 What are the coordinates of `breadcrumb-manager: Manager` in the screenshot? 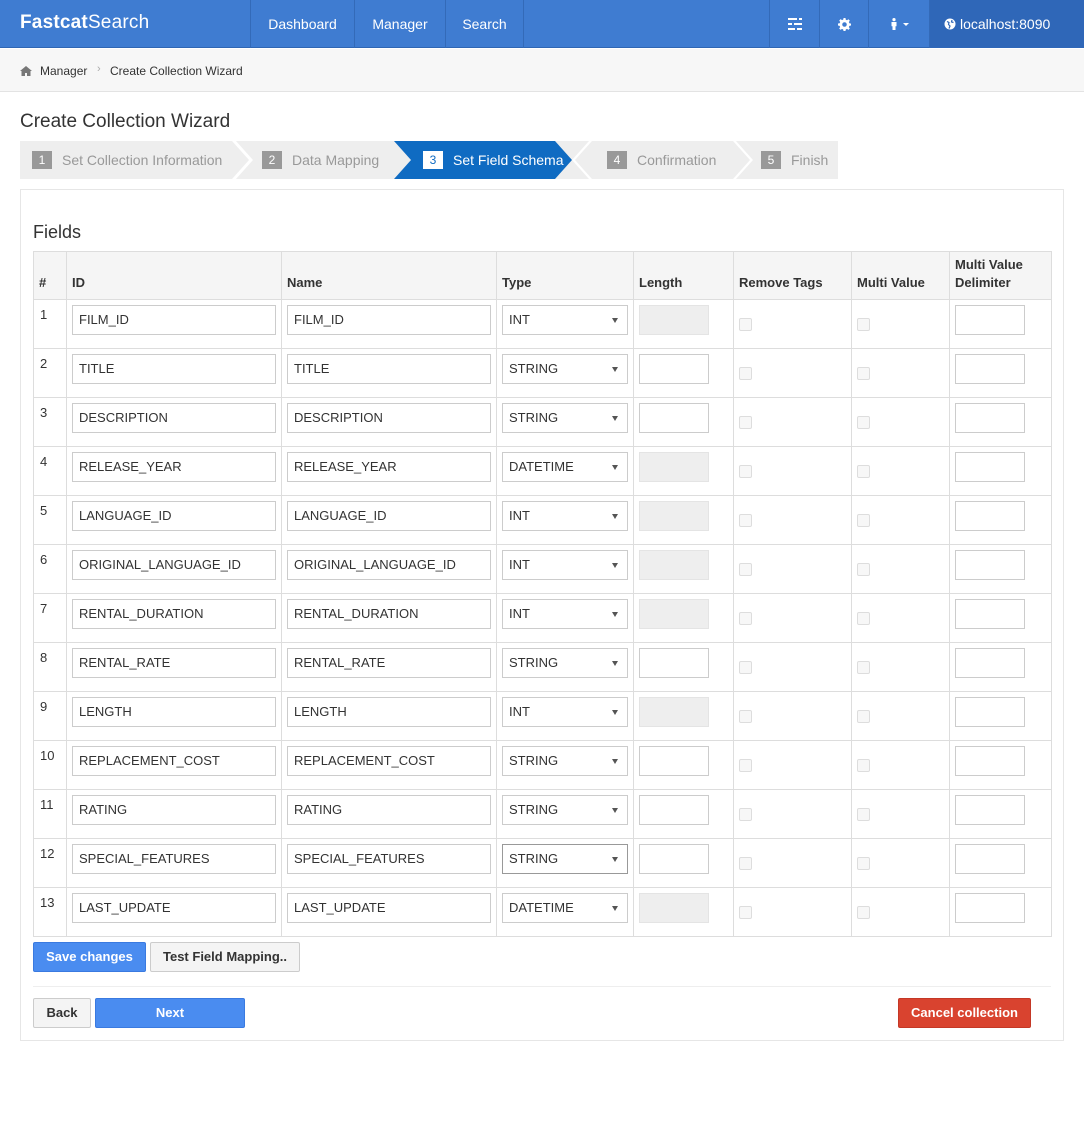 It's located at (63, 71).